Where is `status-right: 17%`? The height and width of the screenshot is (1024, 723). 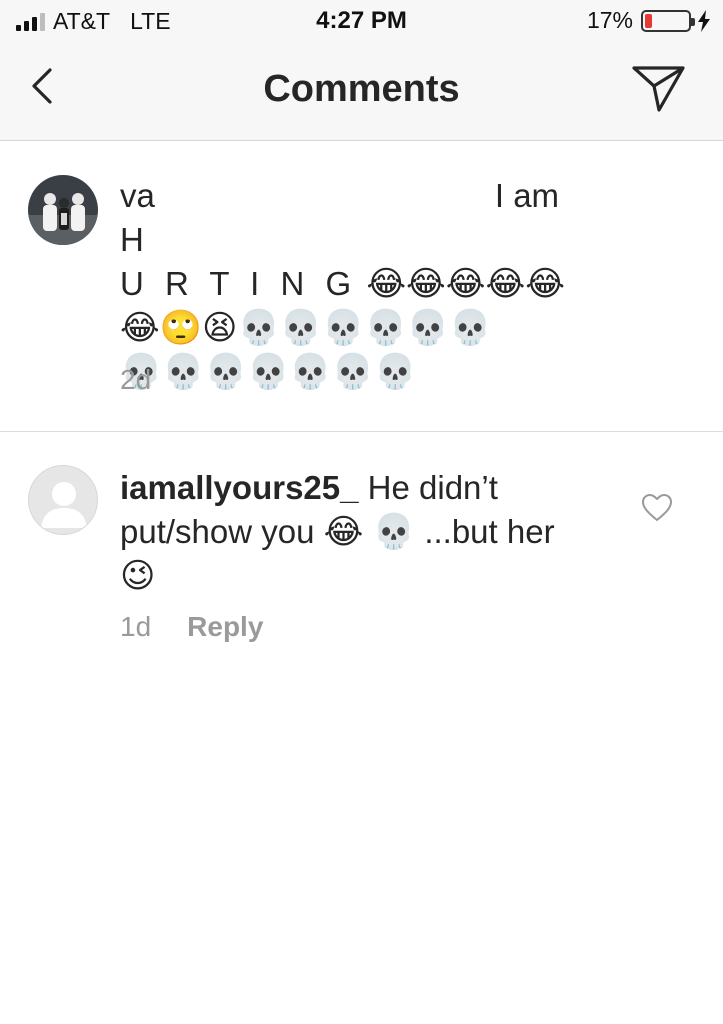
status-right: 17% is located at coordinates (649, 20).